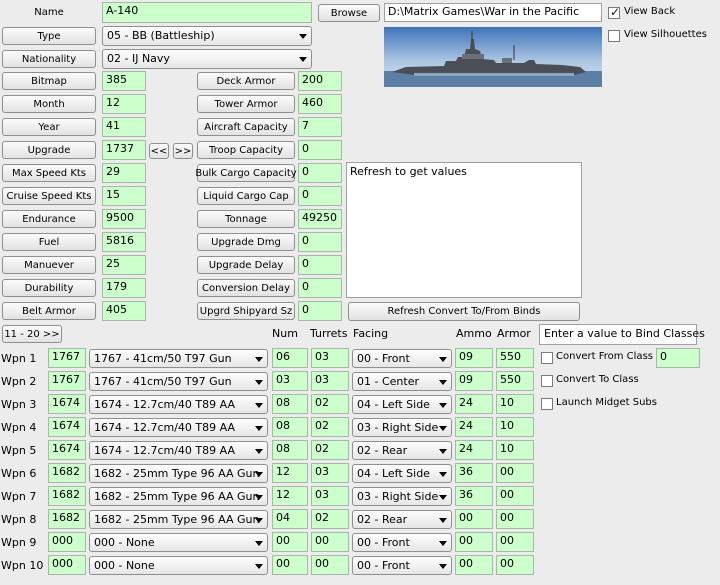 The image size is (720, 585). I want to click on field-button: Belt Armor, so click(49, 311).